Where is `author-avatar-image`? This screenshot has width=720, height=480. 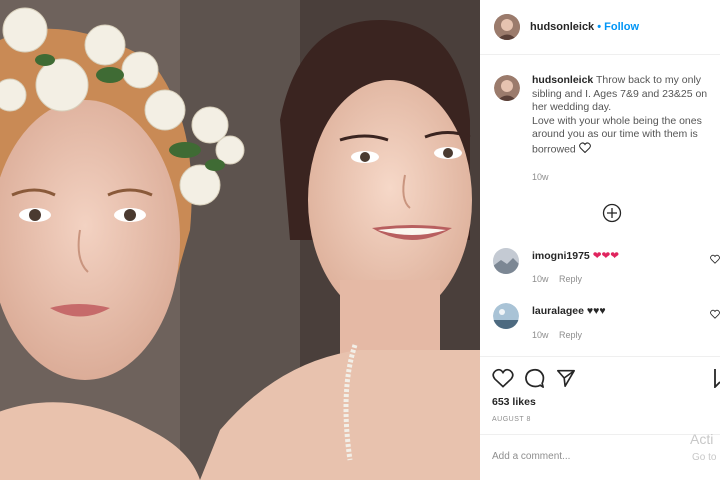 author-avatar-image is located at coordinates (507, 27).